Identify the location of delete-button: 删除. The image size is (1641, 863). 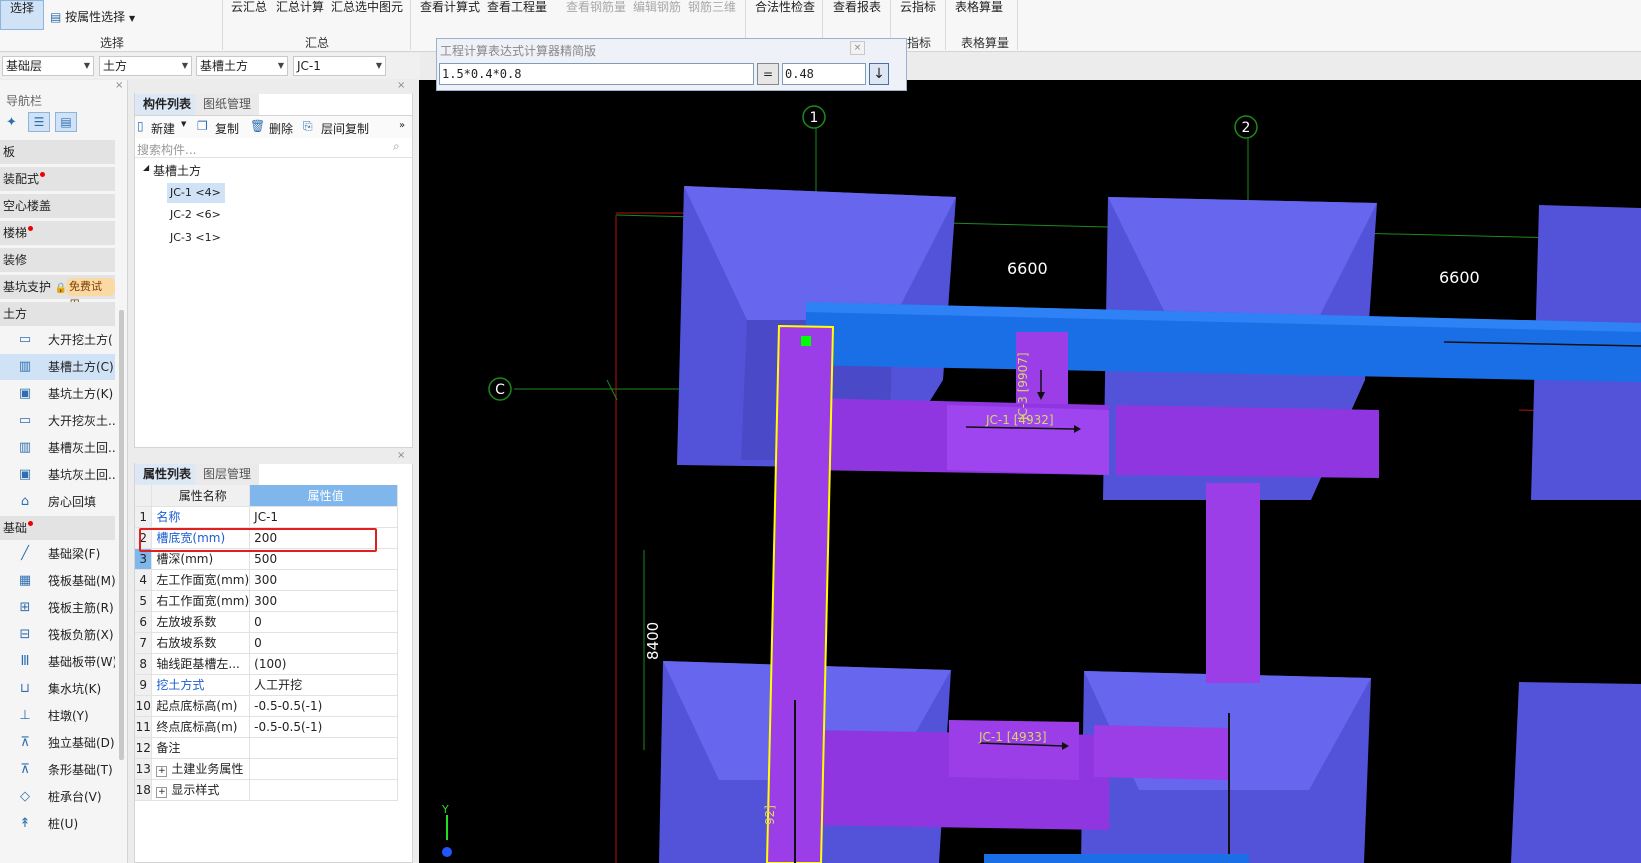
(281, 128).